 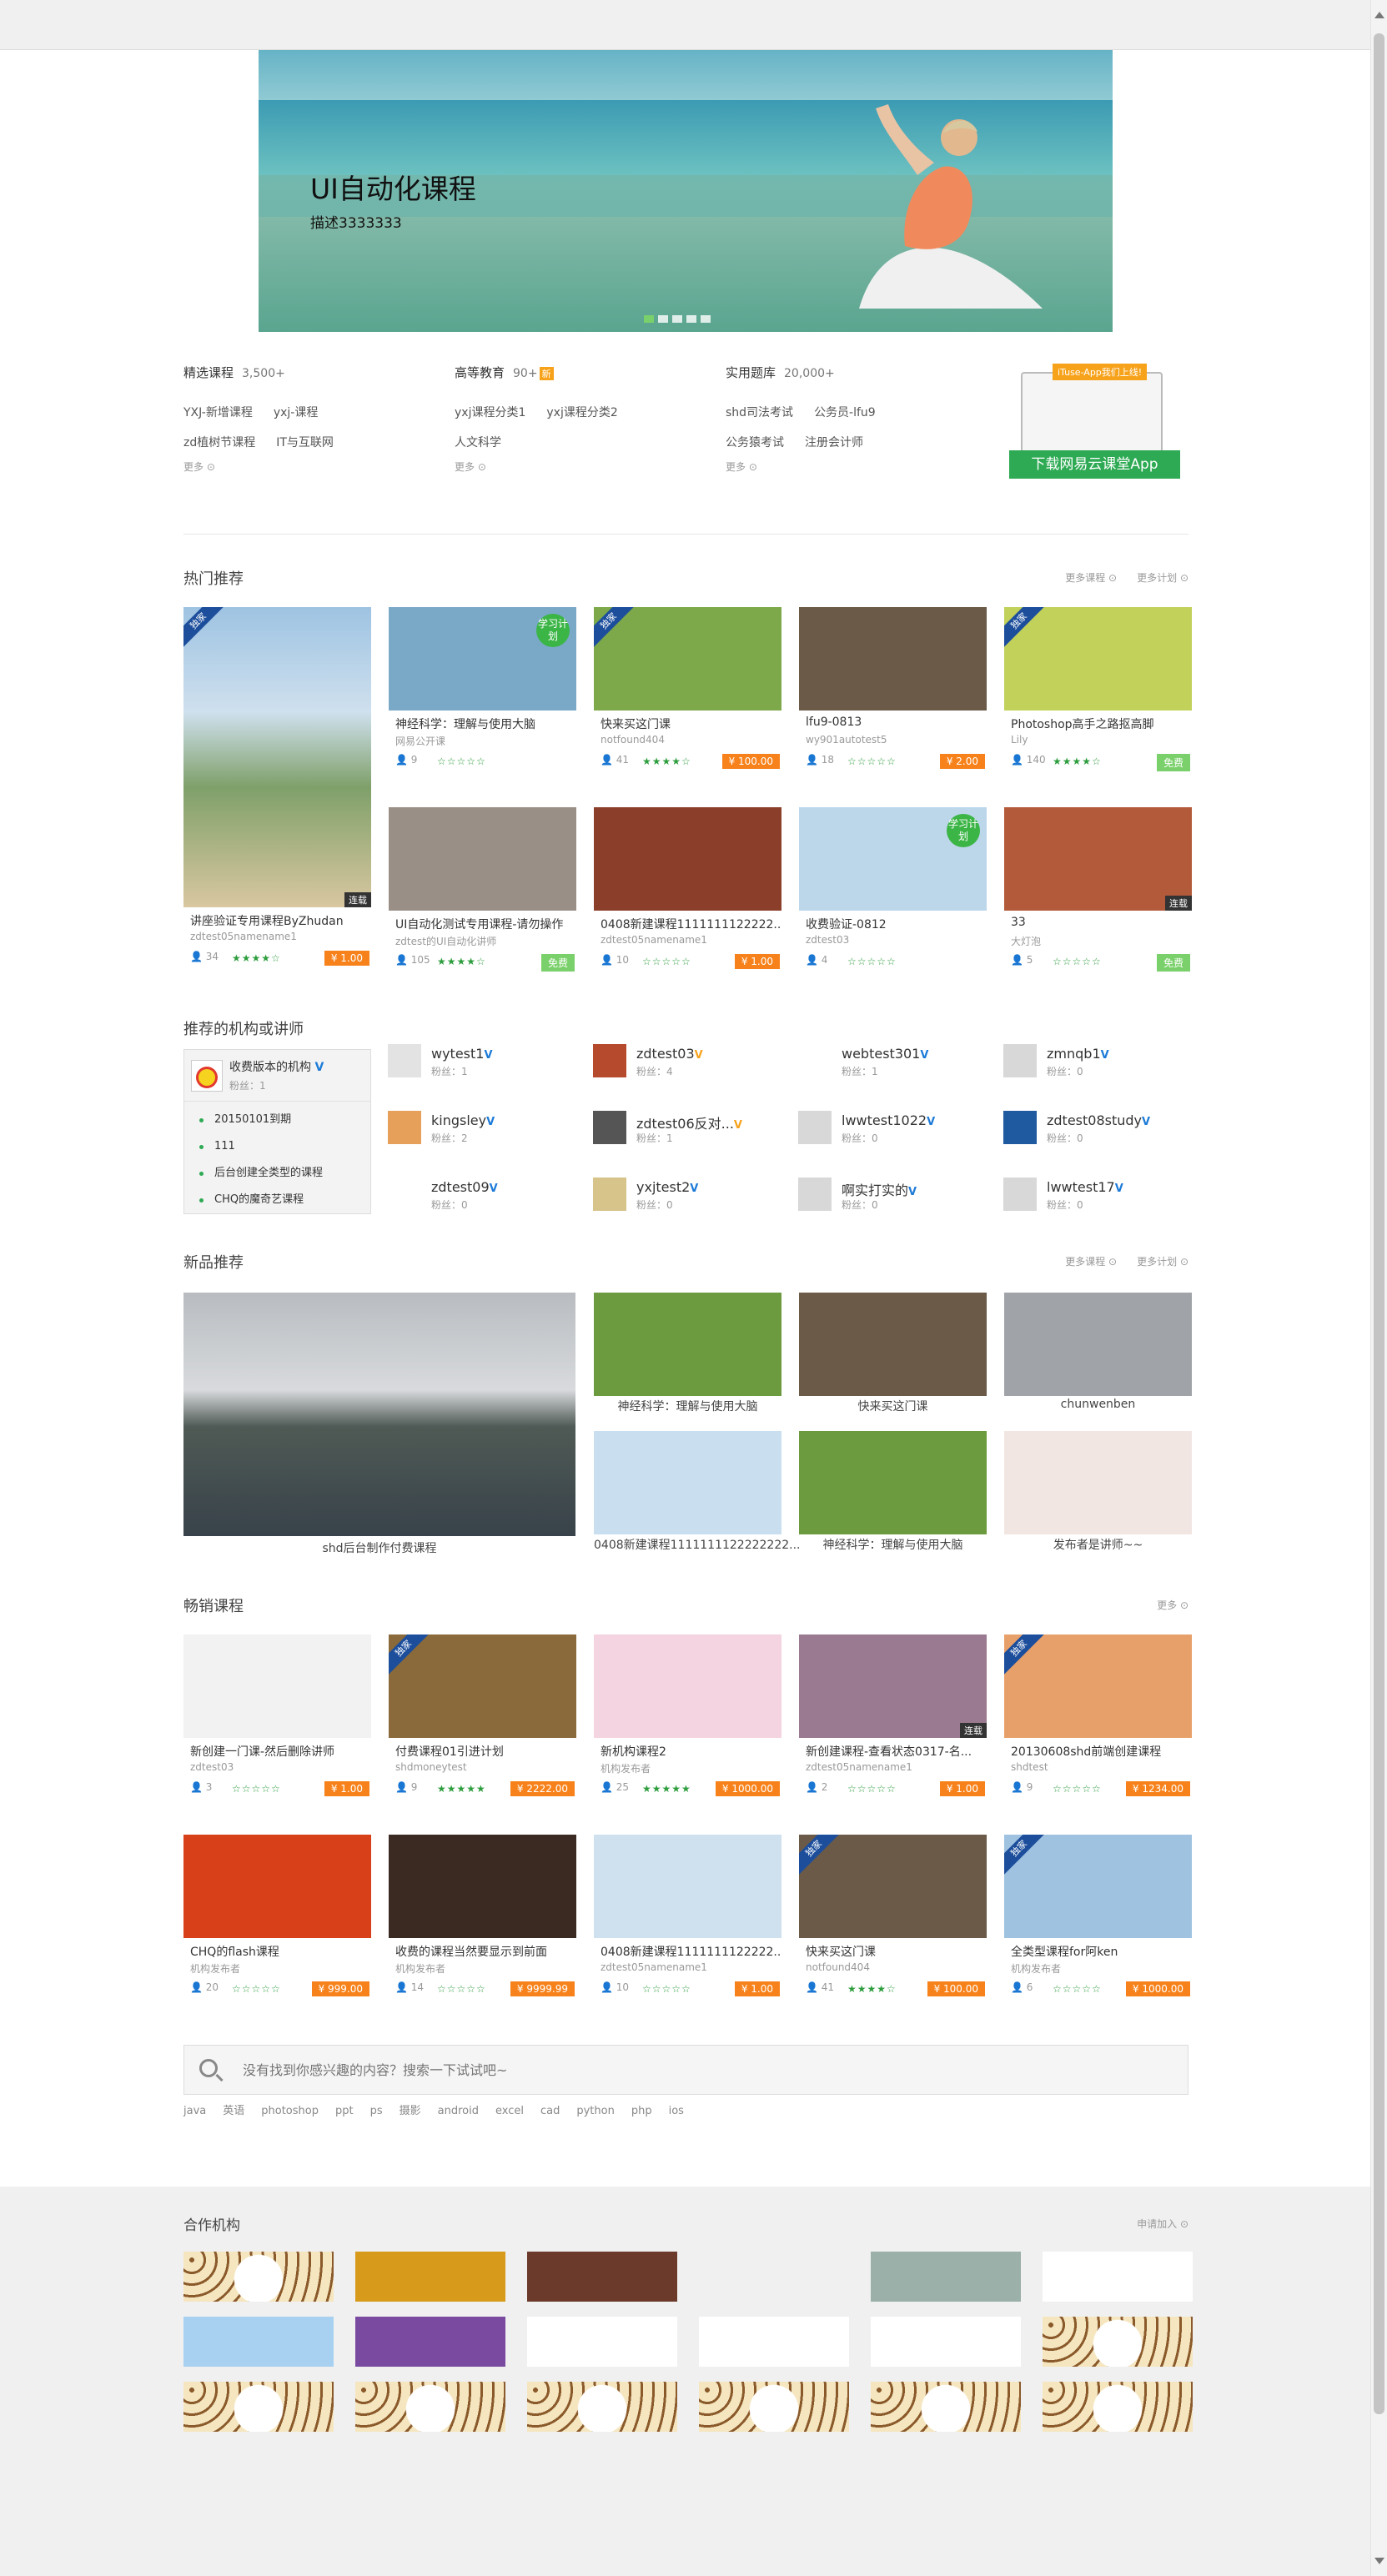 What do you see at coordinates (893, 859) in the screenshot?
I see `course-thumbnail-image: 学习计划` at bounding box center [893, 859].